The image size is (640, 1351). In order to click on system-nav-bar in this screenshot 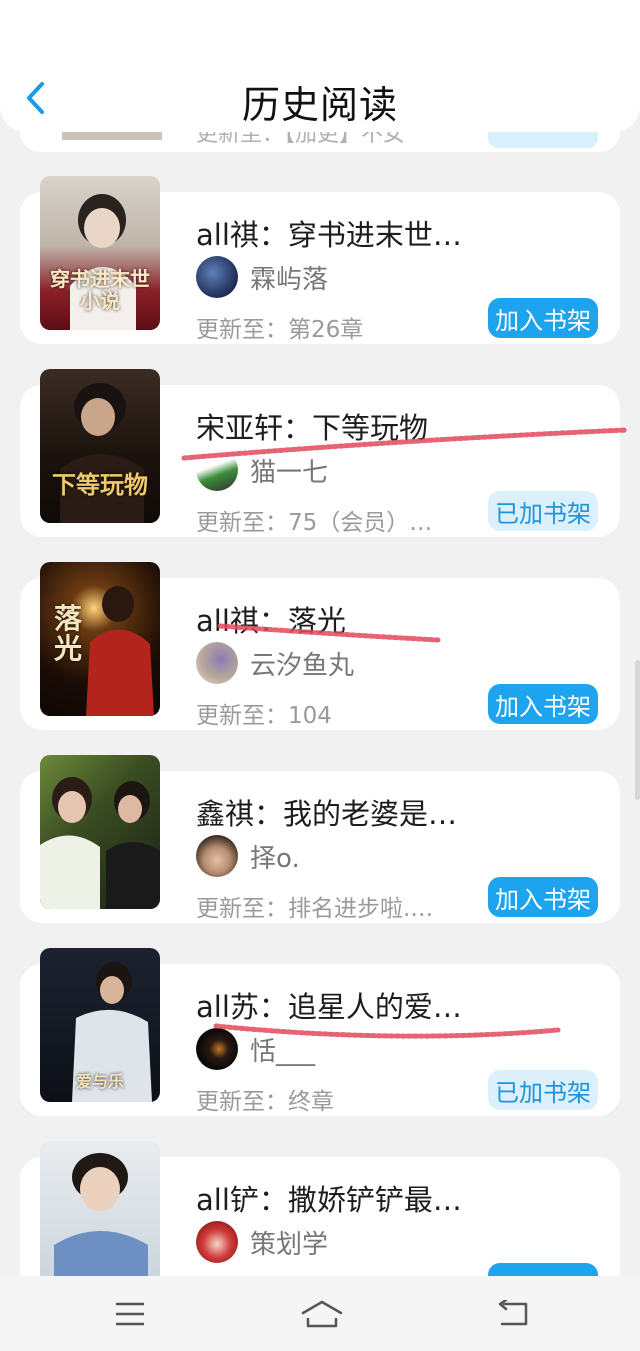, I will do `click(320, 1313)`.